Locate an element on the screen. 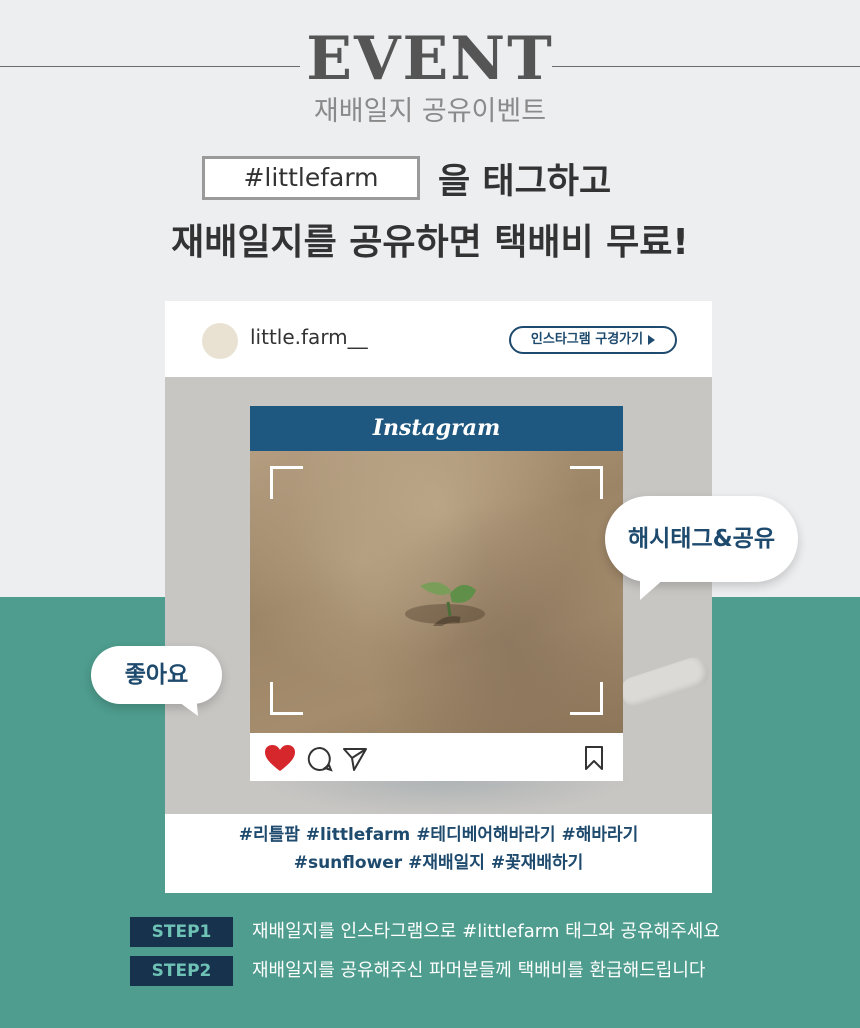  headline-line1-rest: 을 태그하고 is located at coordinates (525, 182).